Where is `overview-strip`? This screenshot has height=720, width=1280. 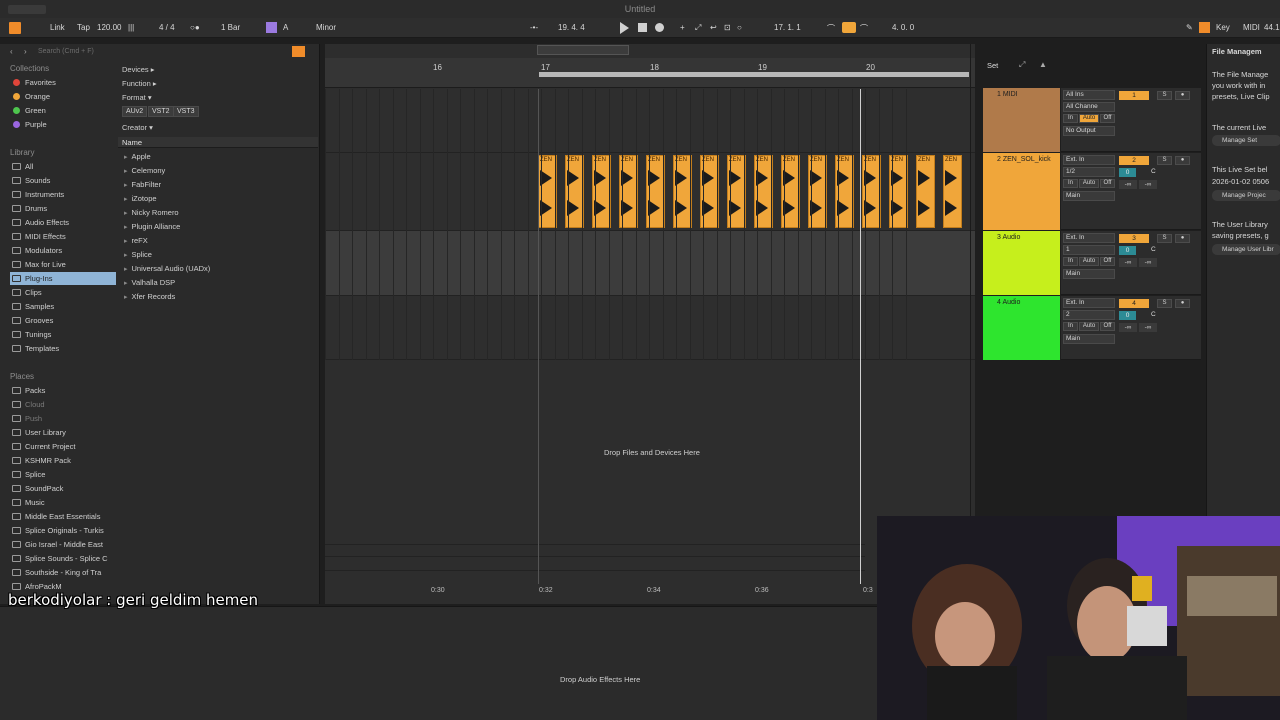 overview-strip is located at coordinates (583, 50).